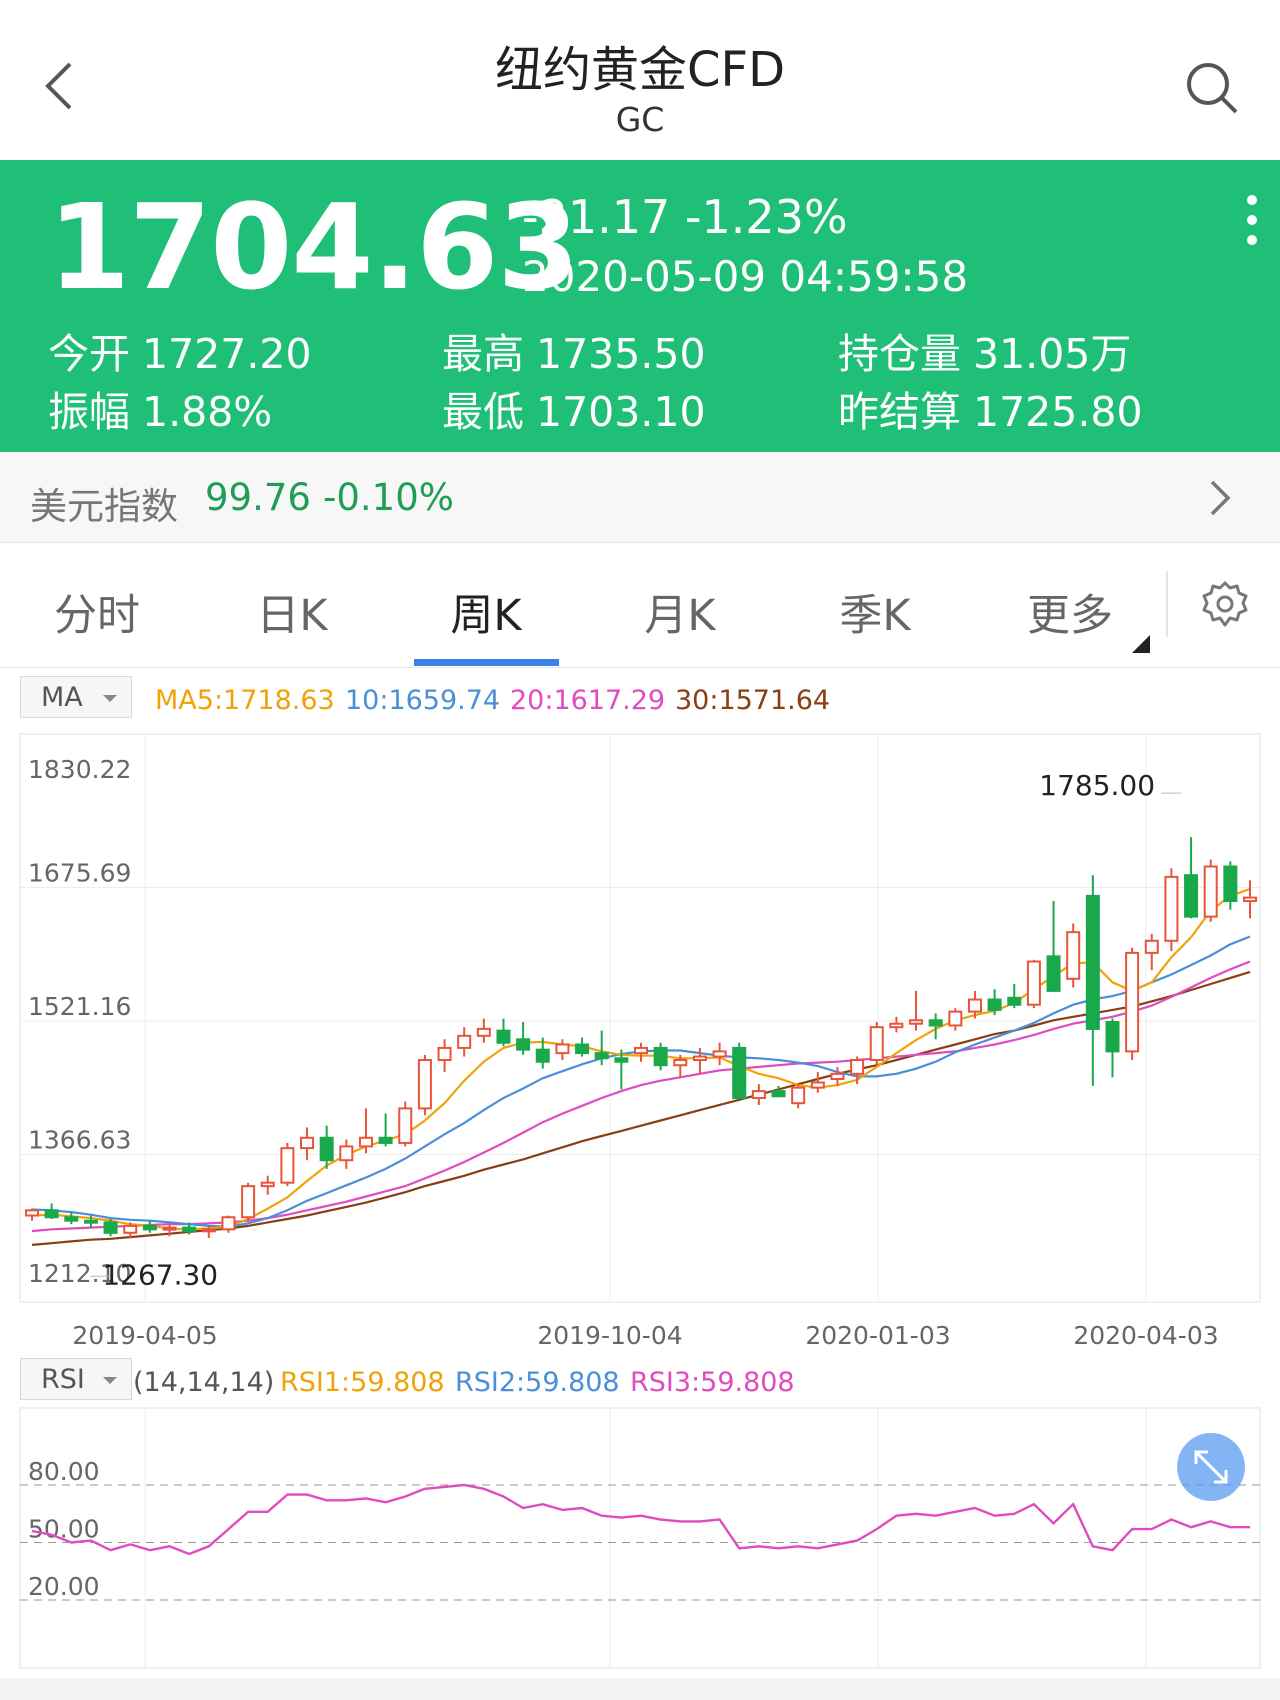  Describe the element at coordinates (640, 497) in the screenshot. I see `dollar-index-row: 美元指数 99.76 -0.10%` at that location.